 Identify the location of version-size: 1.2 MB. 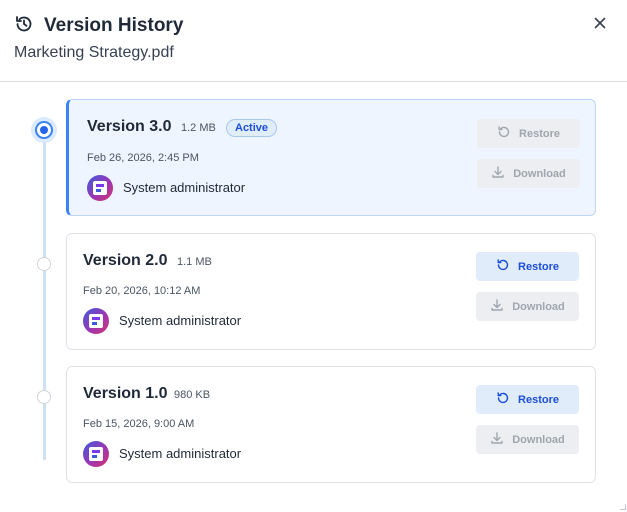
(198, 128).